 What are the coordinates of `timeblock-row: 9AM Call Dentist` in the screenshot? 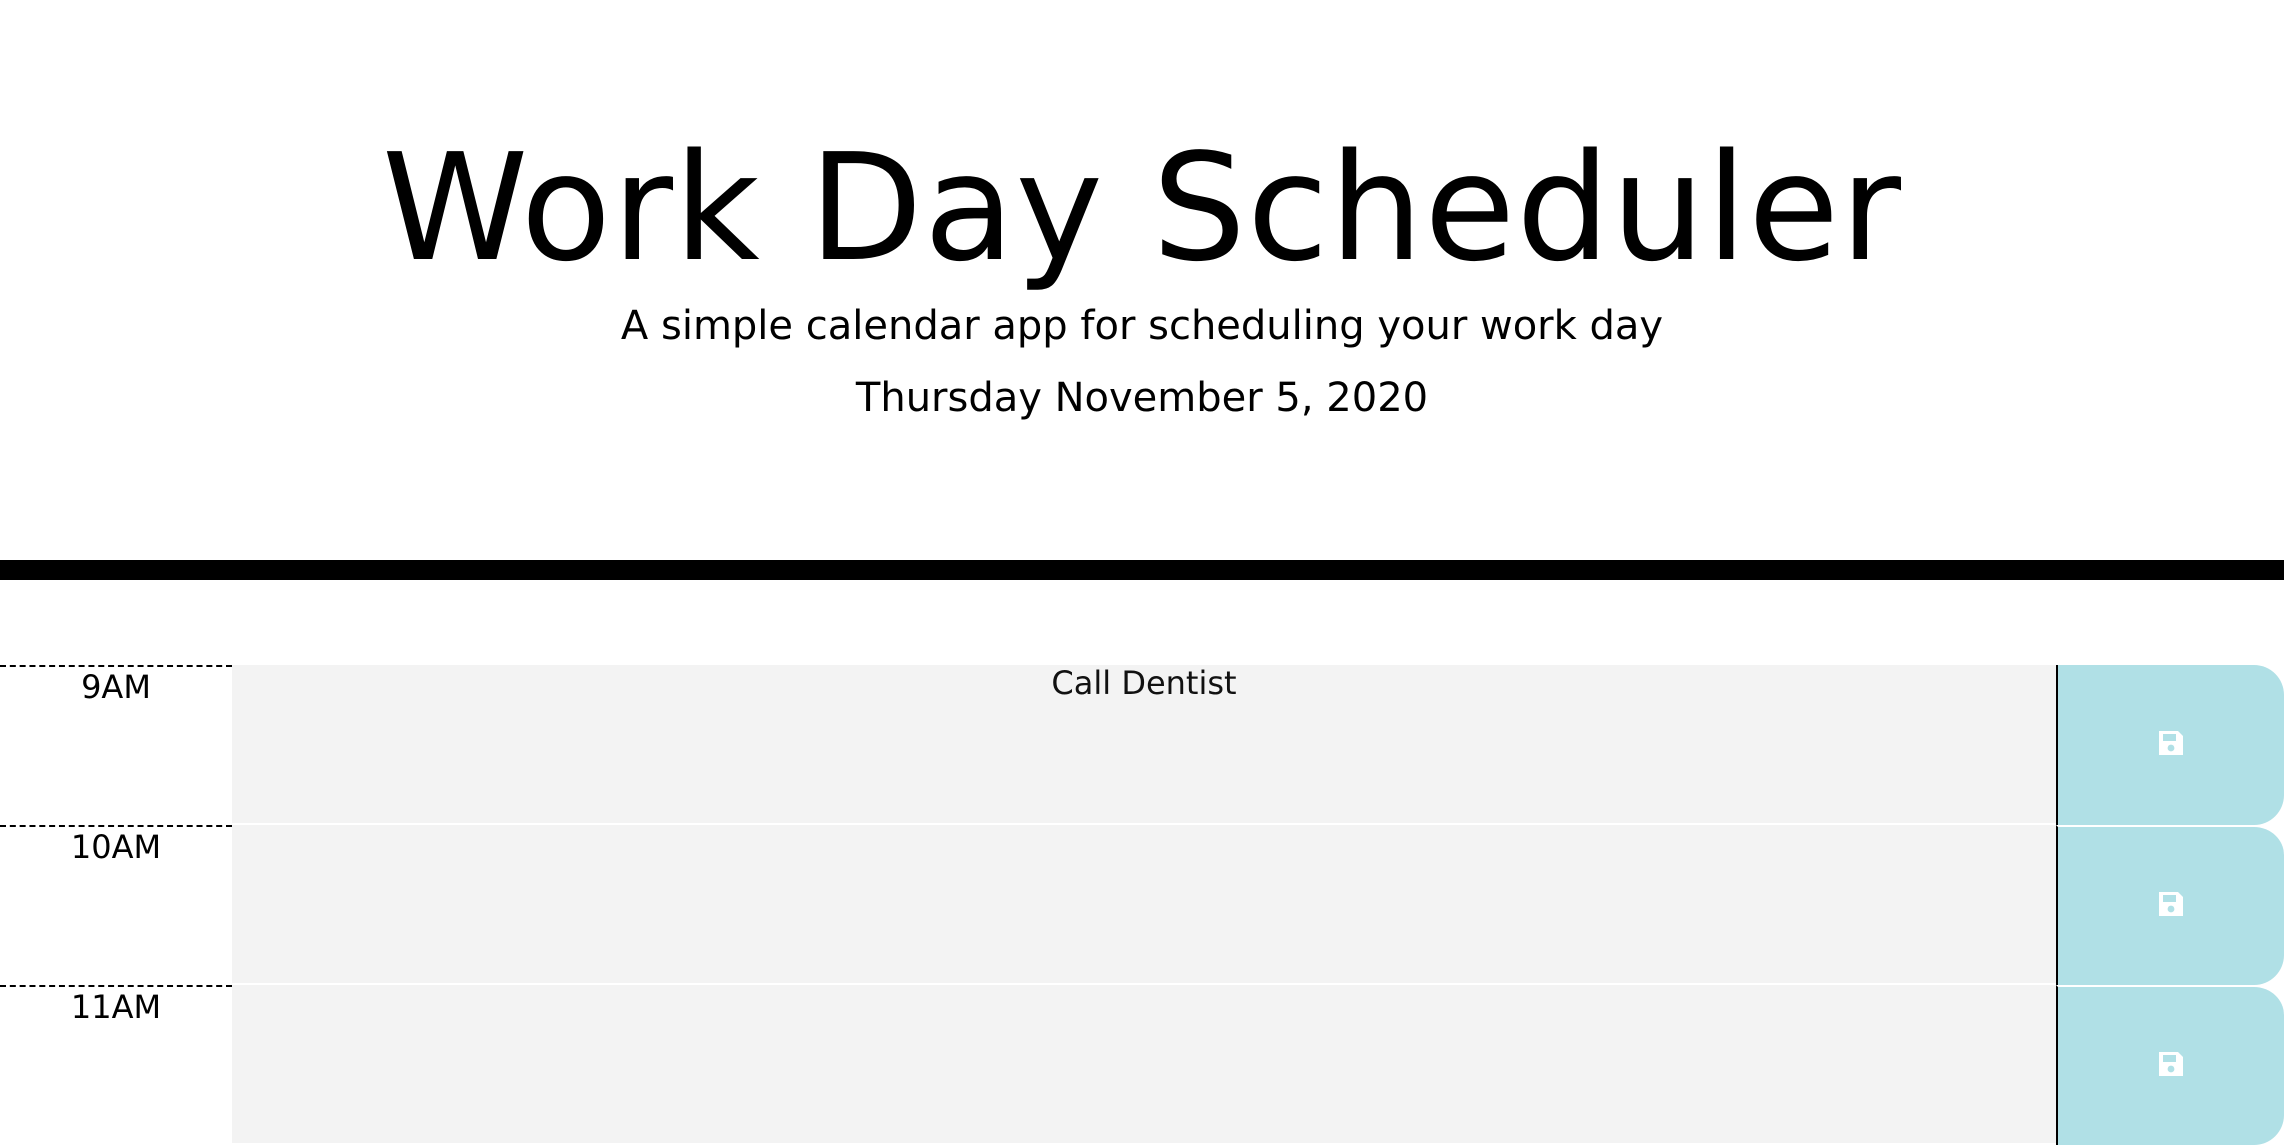 It's located at (1142, 745).